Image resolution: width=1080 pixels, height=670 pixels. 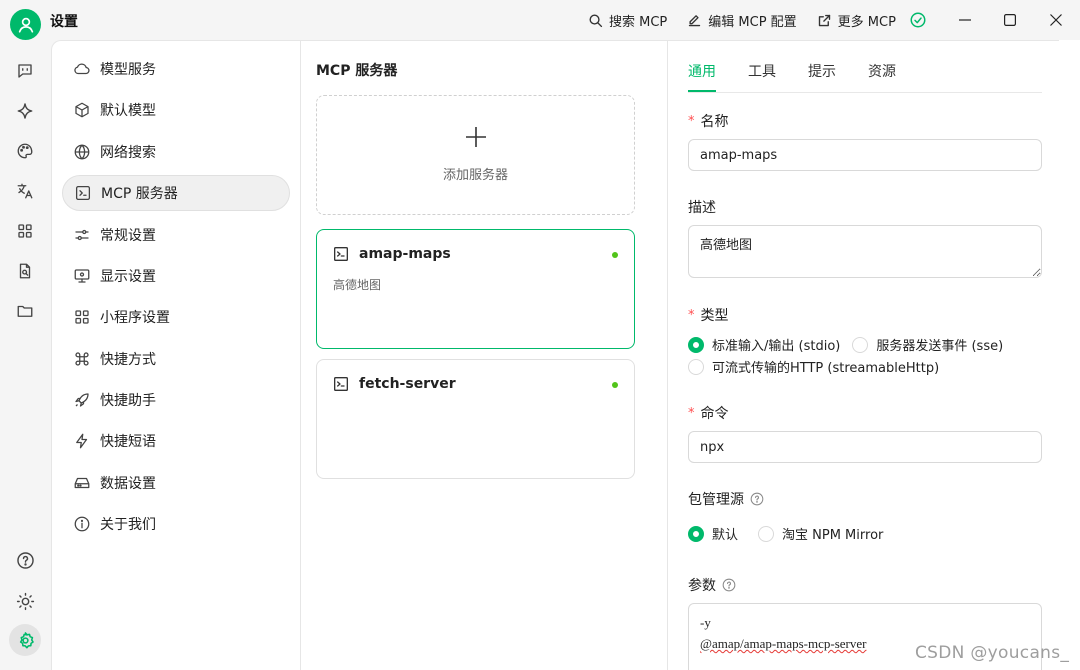 What do you see at coordinates (176, 359) in the screenshot?
I see `nav-item-shortcuts: 快捷方式` at bounding box center [176, 359].